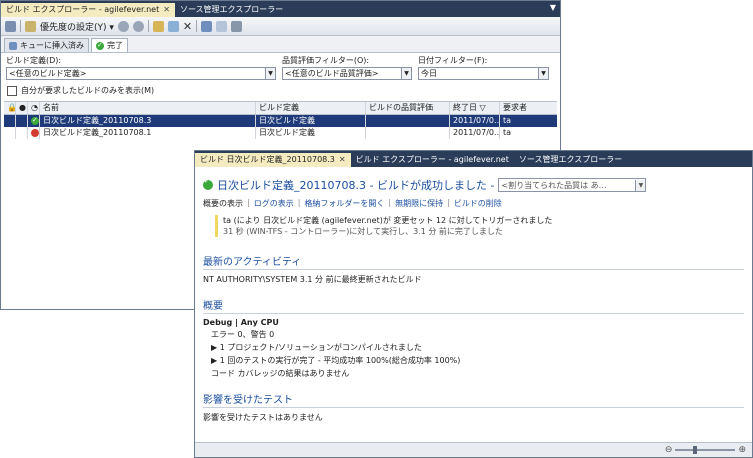 This screenshot has height=458, width=753. I want to click on grid-header: 🔒 ● ◔ 名前 ビルド定義 ビルドの品質評価 終了日 ▽ 要求者, so click(280, 108).